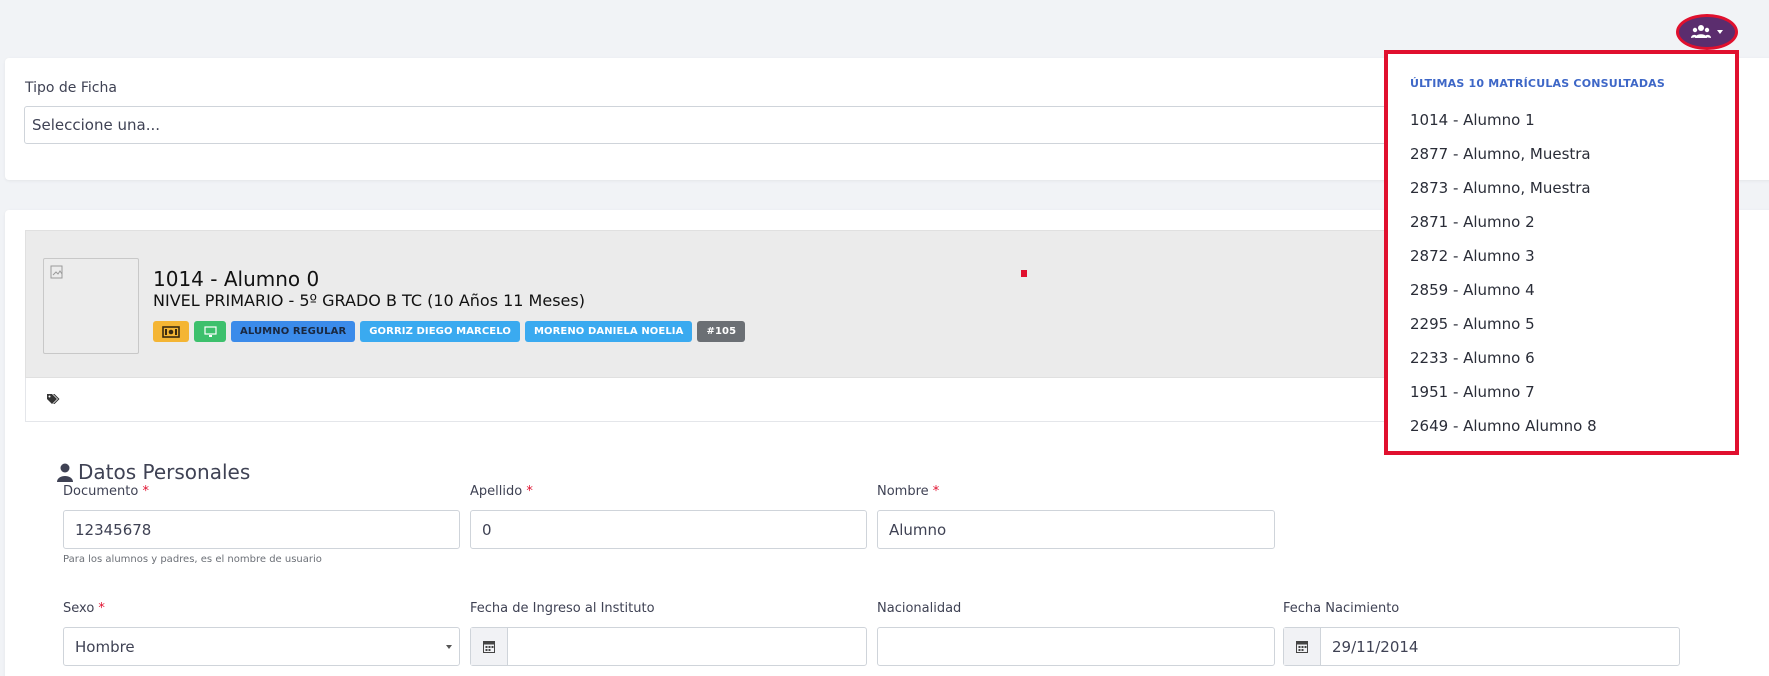 The width and height of the screenshot is (1769, 676). Describe the element at coordinates (919, 608) in the screenshot. I see `nacionalidad-label: Nacionalidad` at that location.